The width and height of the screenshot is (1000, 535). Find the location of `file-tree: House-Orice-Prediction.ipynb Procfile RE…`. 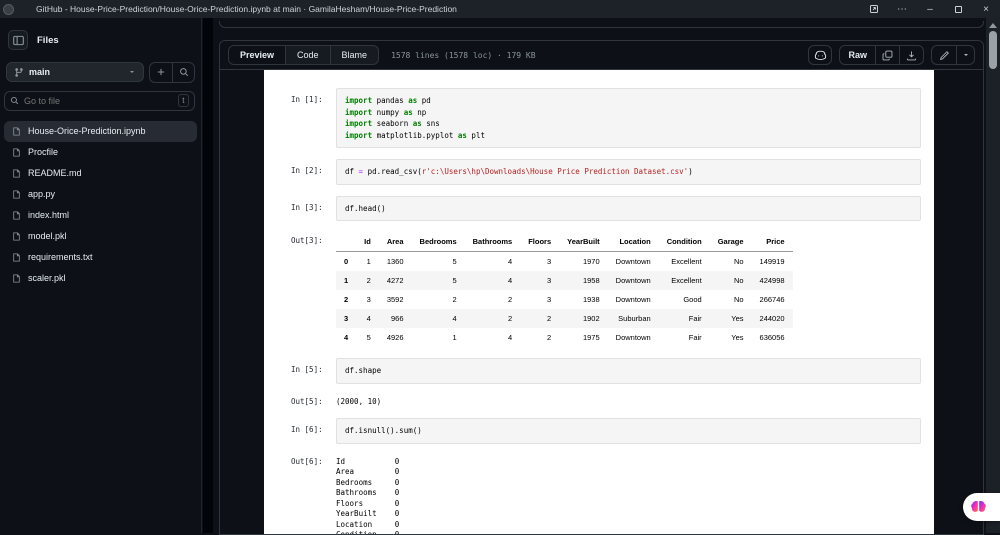

file-tree: House-Orice-Prediction.ipynb Procfile RE… is located at coordinates (100, 205).